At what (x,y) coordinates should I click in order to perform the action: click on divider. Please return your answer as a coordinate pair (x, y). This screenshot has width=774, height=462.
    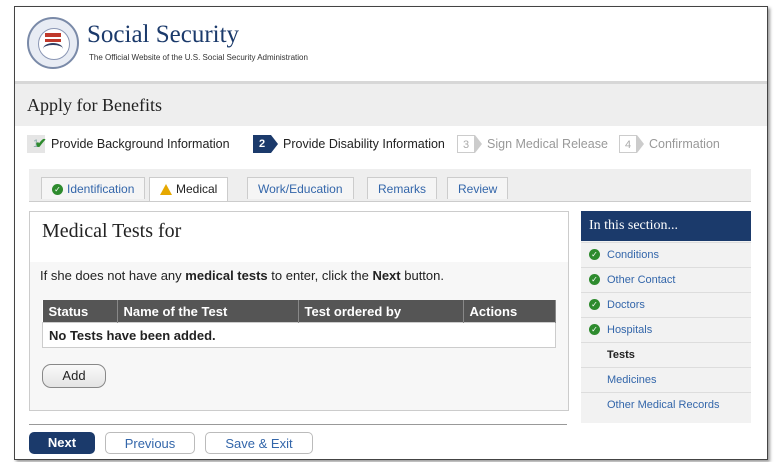
    Looking at the image, I should click on (298, 424).